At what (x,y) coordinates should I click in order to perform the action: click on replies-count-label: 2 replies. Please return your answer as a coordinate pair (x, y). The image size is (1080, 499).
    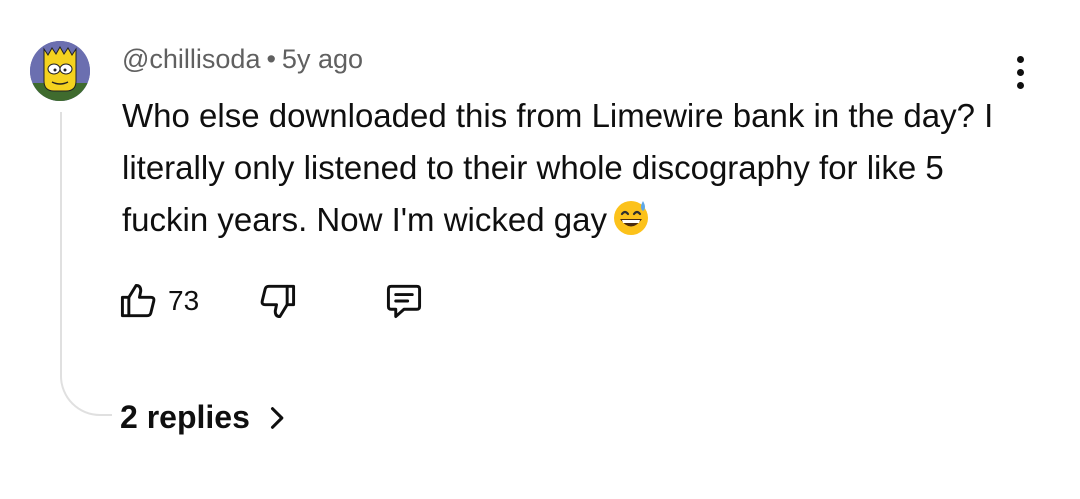
    Looking at the image, I should click on (185, 417).